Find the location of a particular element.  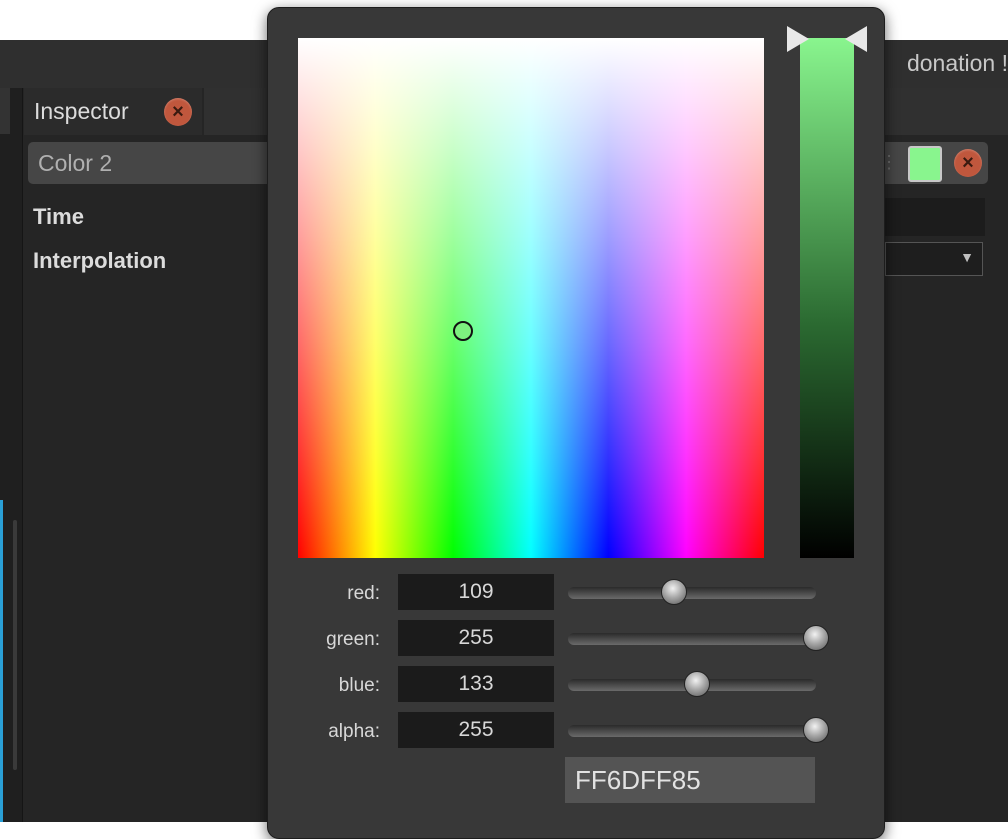

red-slider is located at coordinates (692, 592).